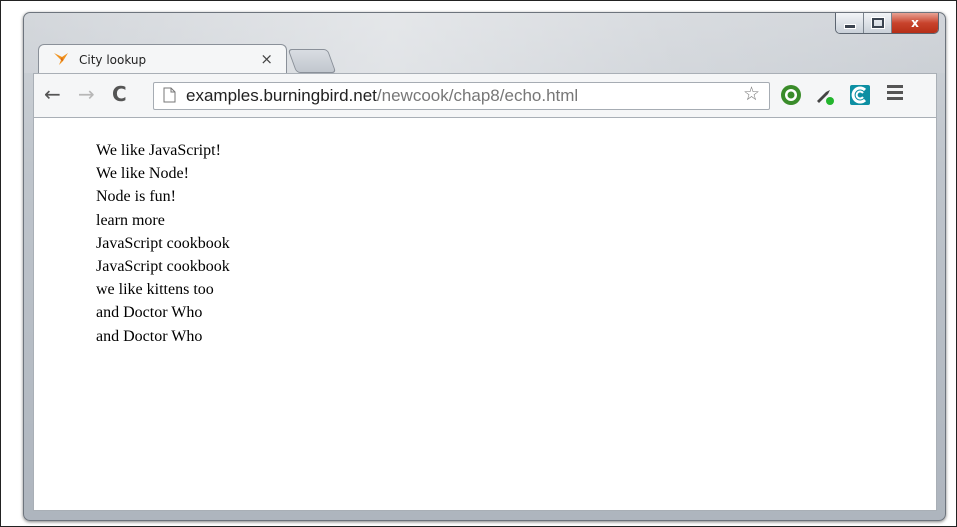 This screenshot has height=527, width=957. Describe the element at coordinates (155, 290) in the screenshot. I see `output-line: we like kittens too` at that location.